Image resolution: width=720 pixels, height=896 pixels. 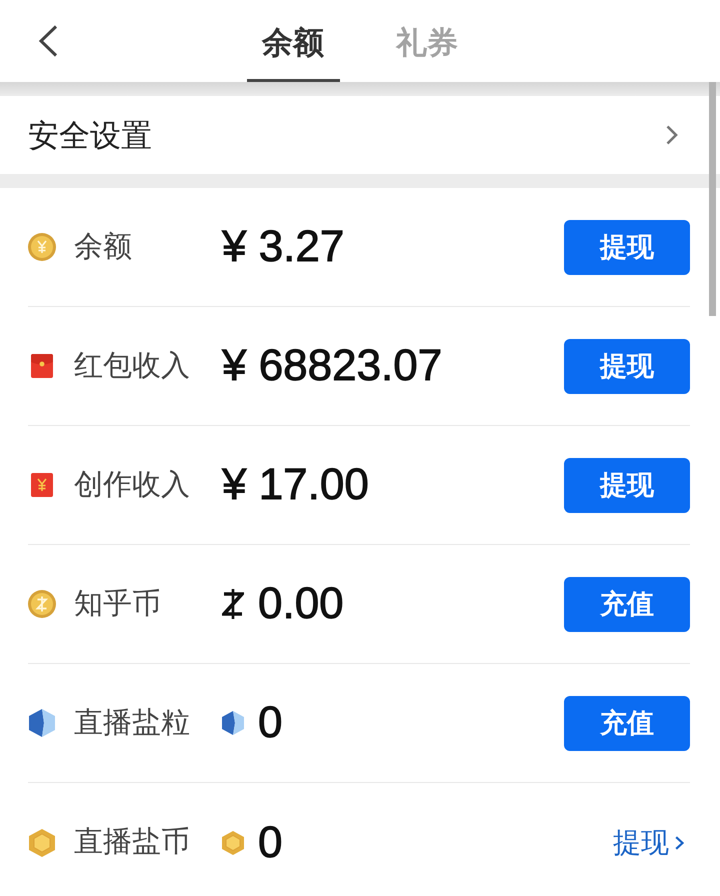 I want to click on amount: 0.00, so click(x=301, y=604).